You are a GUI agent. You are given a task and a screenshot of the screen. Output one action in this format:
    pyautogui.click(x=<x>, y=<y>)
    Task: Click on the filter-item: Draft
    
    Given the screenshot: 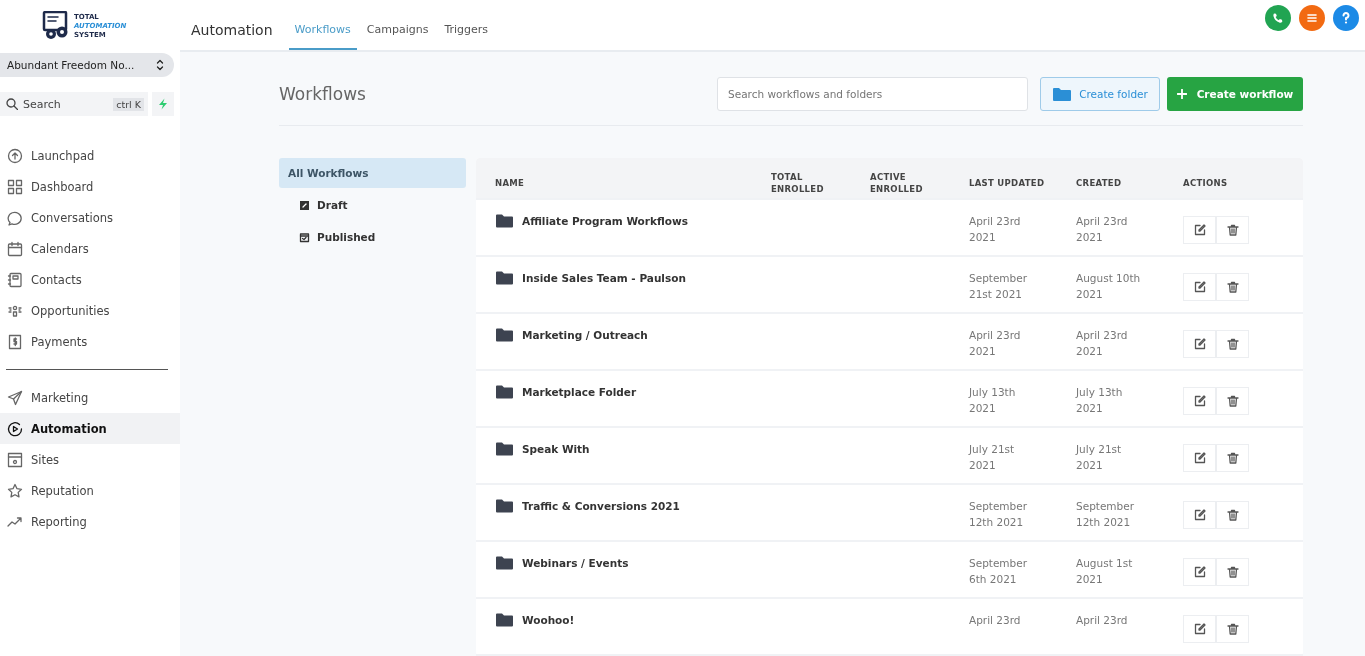 What is the action you would take?
    pyautogui.click(x=372, y=205)
    